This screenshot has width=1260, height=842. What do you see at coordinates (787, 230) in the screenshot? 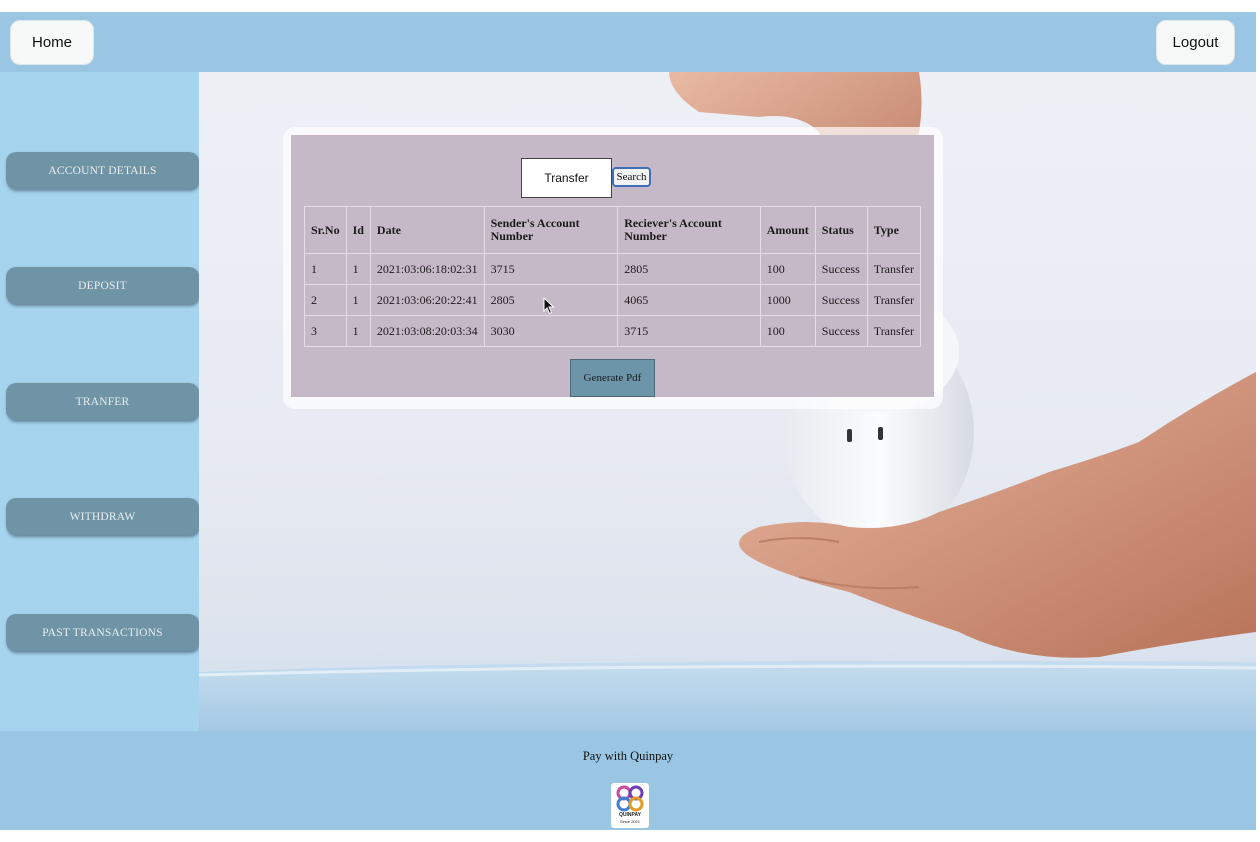
I see `column-header: Amount` at bounding box center [787, 230].